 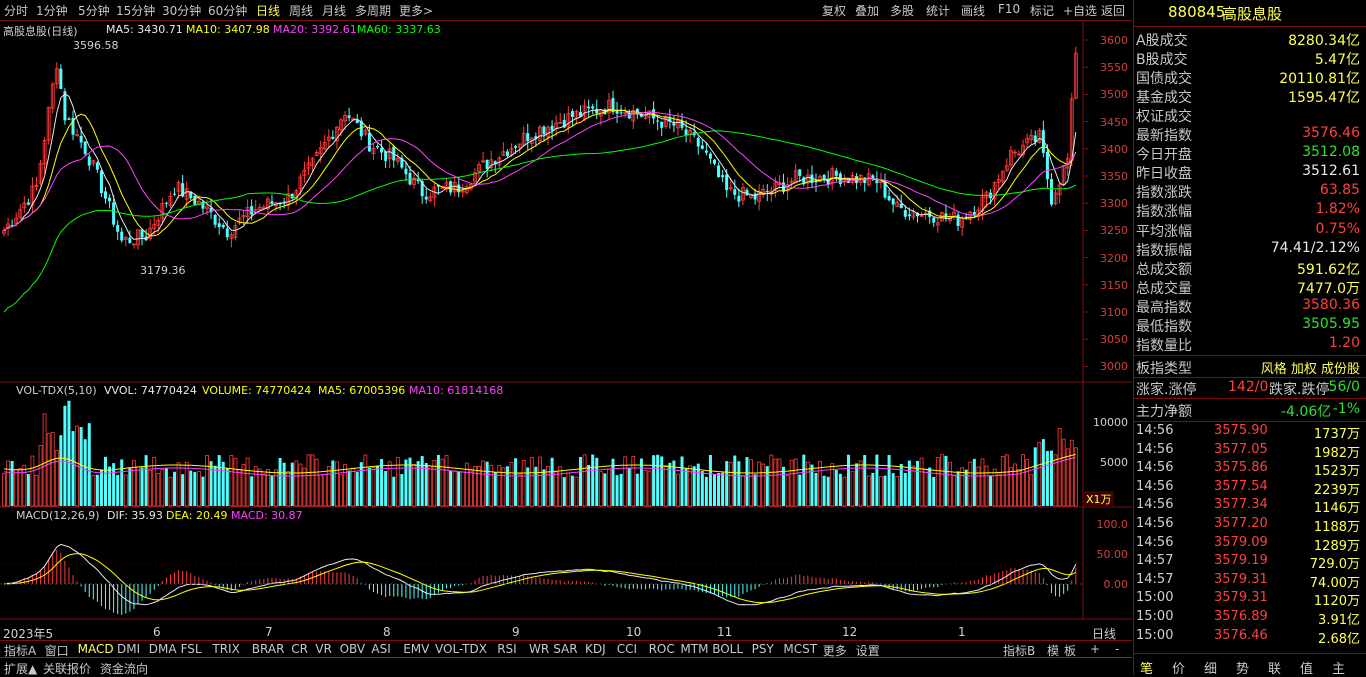 What do you see at coordinates (1114, 285) in the screenshot?
I see `price-axis-label: 3150` at bounding box center [1114, 285].